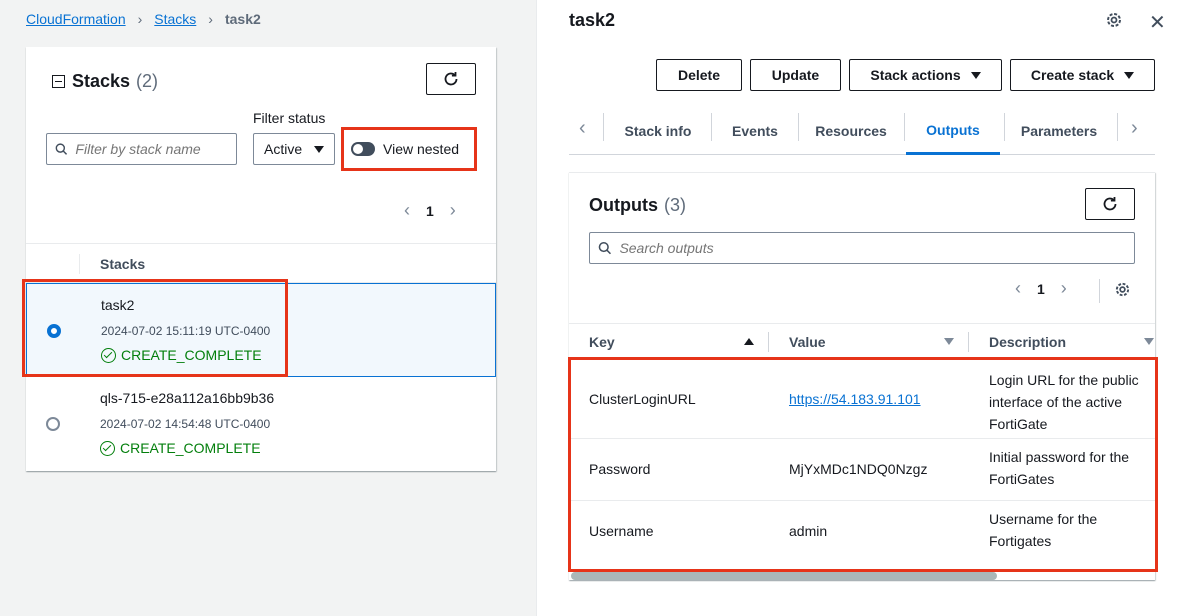 The width and height of the screenshot is (1180, 616). Describe the element at coordinates (807, 342) in the screenshot. I see `value-column-header: Value` at that location.